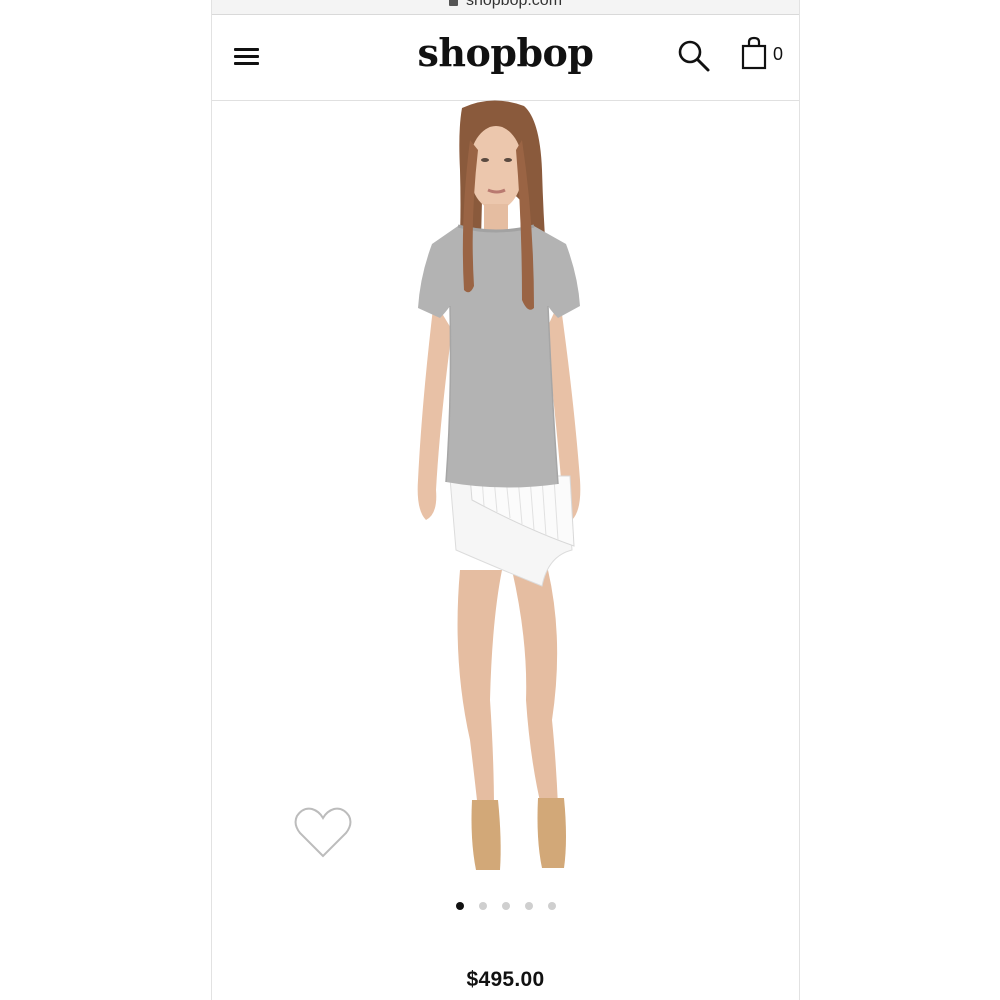 This screenshot has height=1000, width=1000. I want to click on search-icon, so click(694, 56).